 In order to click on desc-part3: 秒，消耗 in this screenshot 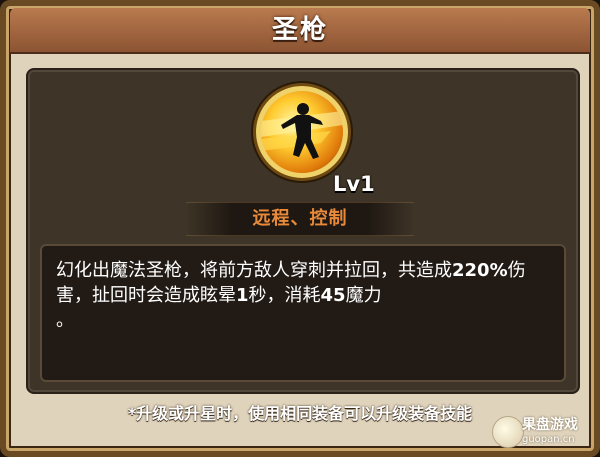, I will do `click(284, 295)`.